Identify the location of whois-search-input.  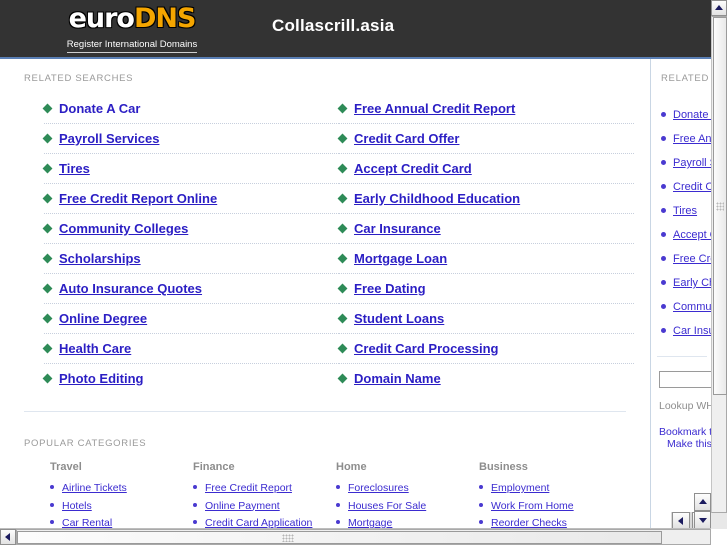
(685, 379).